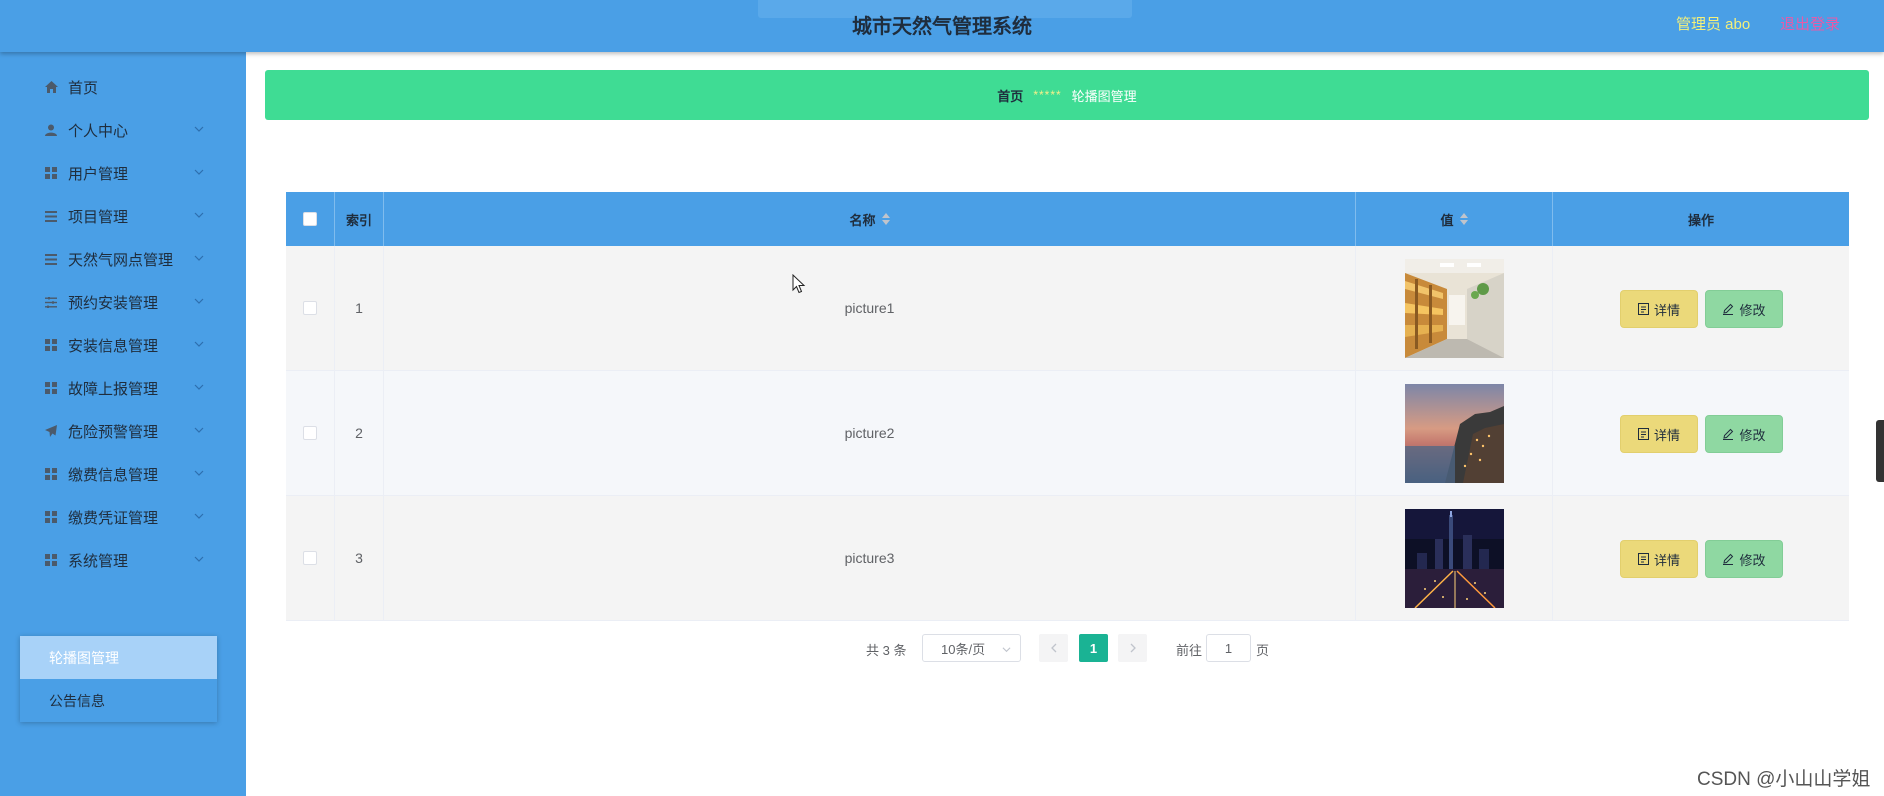 The image size is (1884, 796). Describe the element at coordinates (51, 87) in the screenshot. I see `home-icon` at that location.